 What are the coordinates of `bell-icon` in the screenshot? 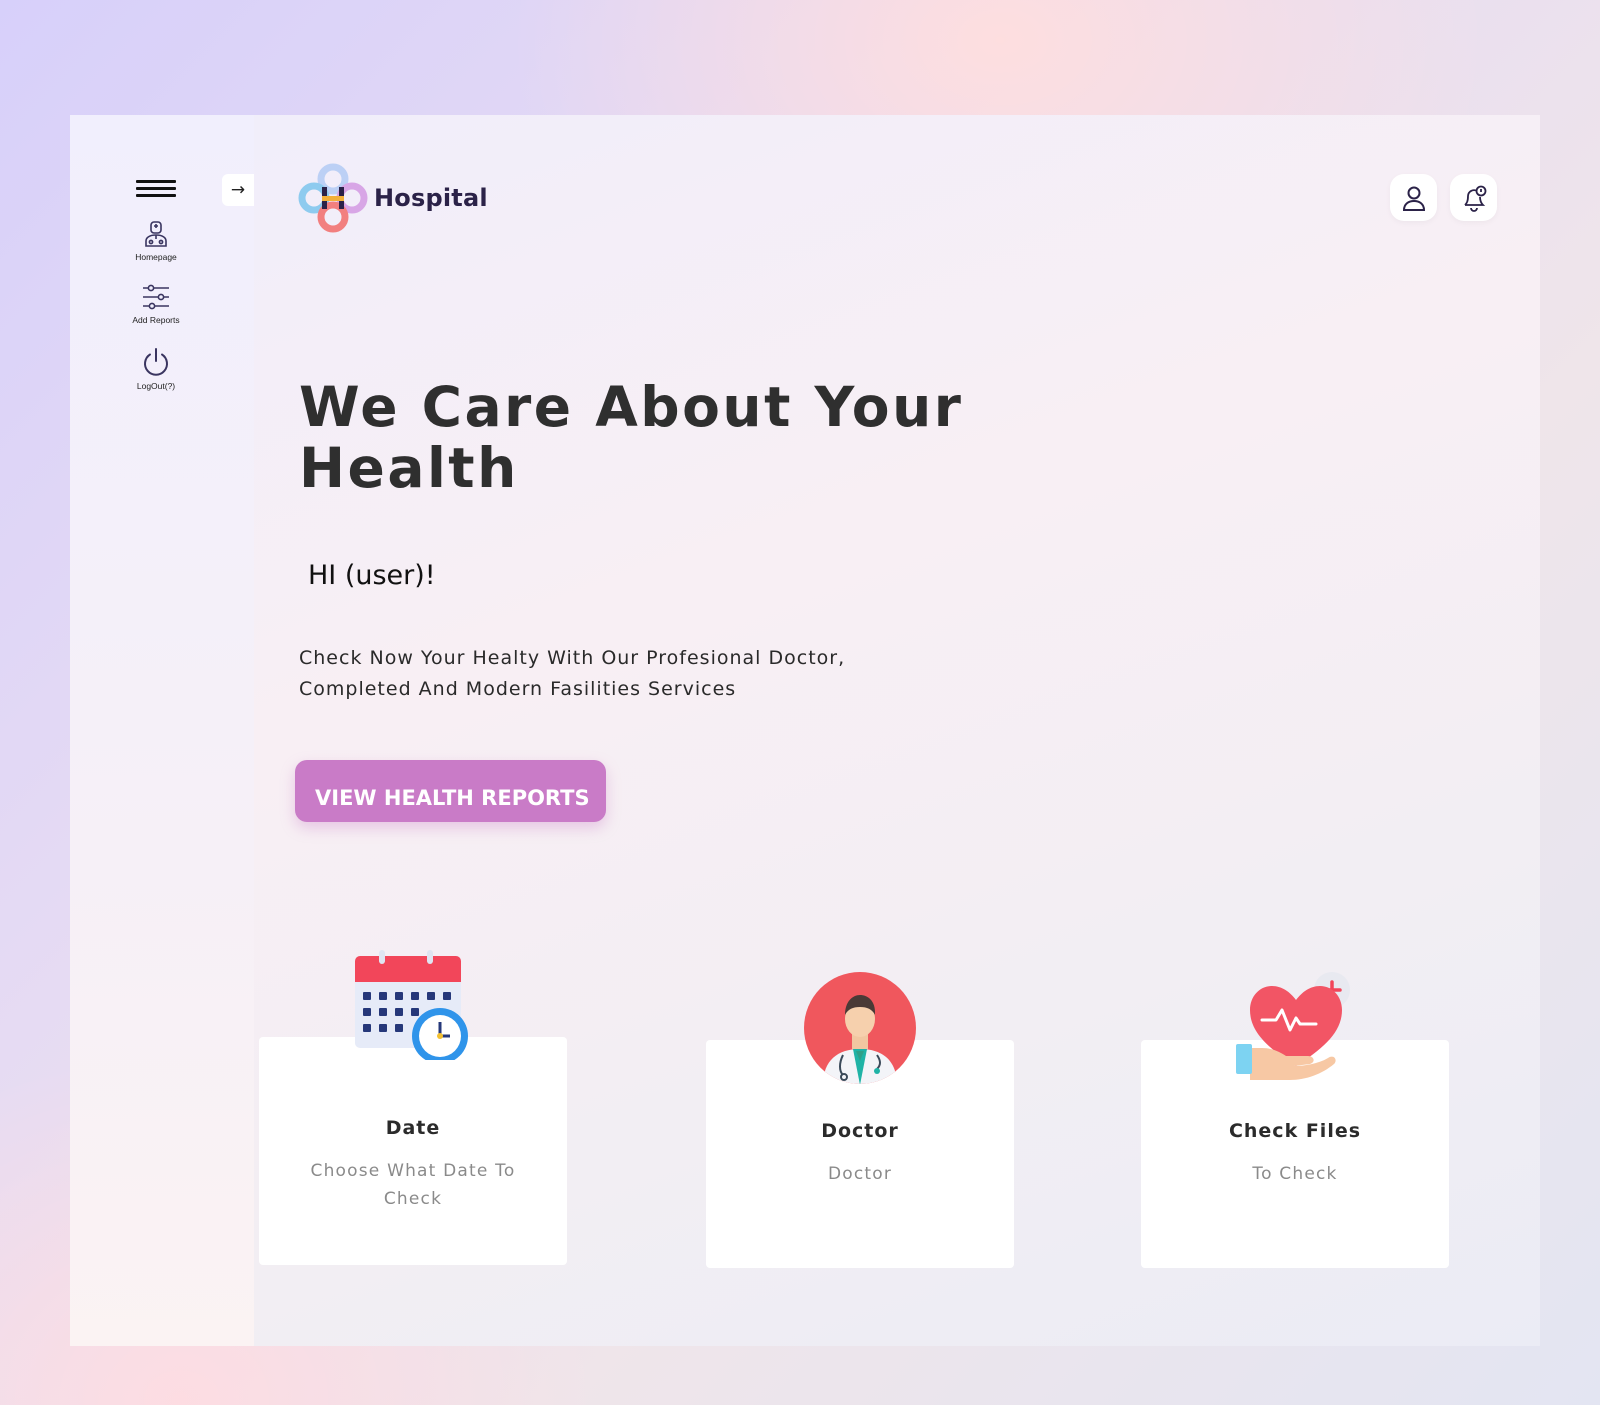 It's located at (1474, 198).